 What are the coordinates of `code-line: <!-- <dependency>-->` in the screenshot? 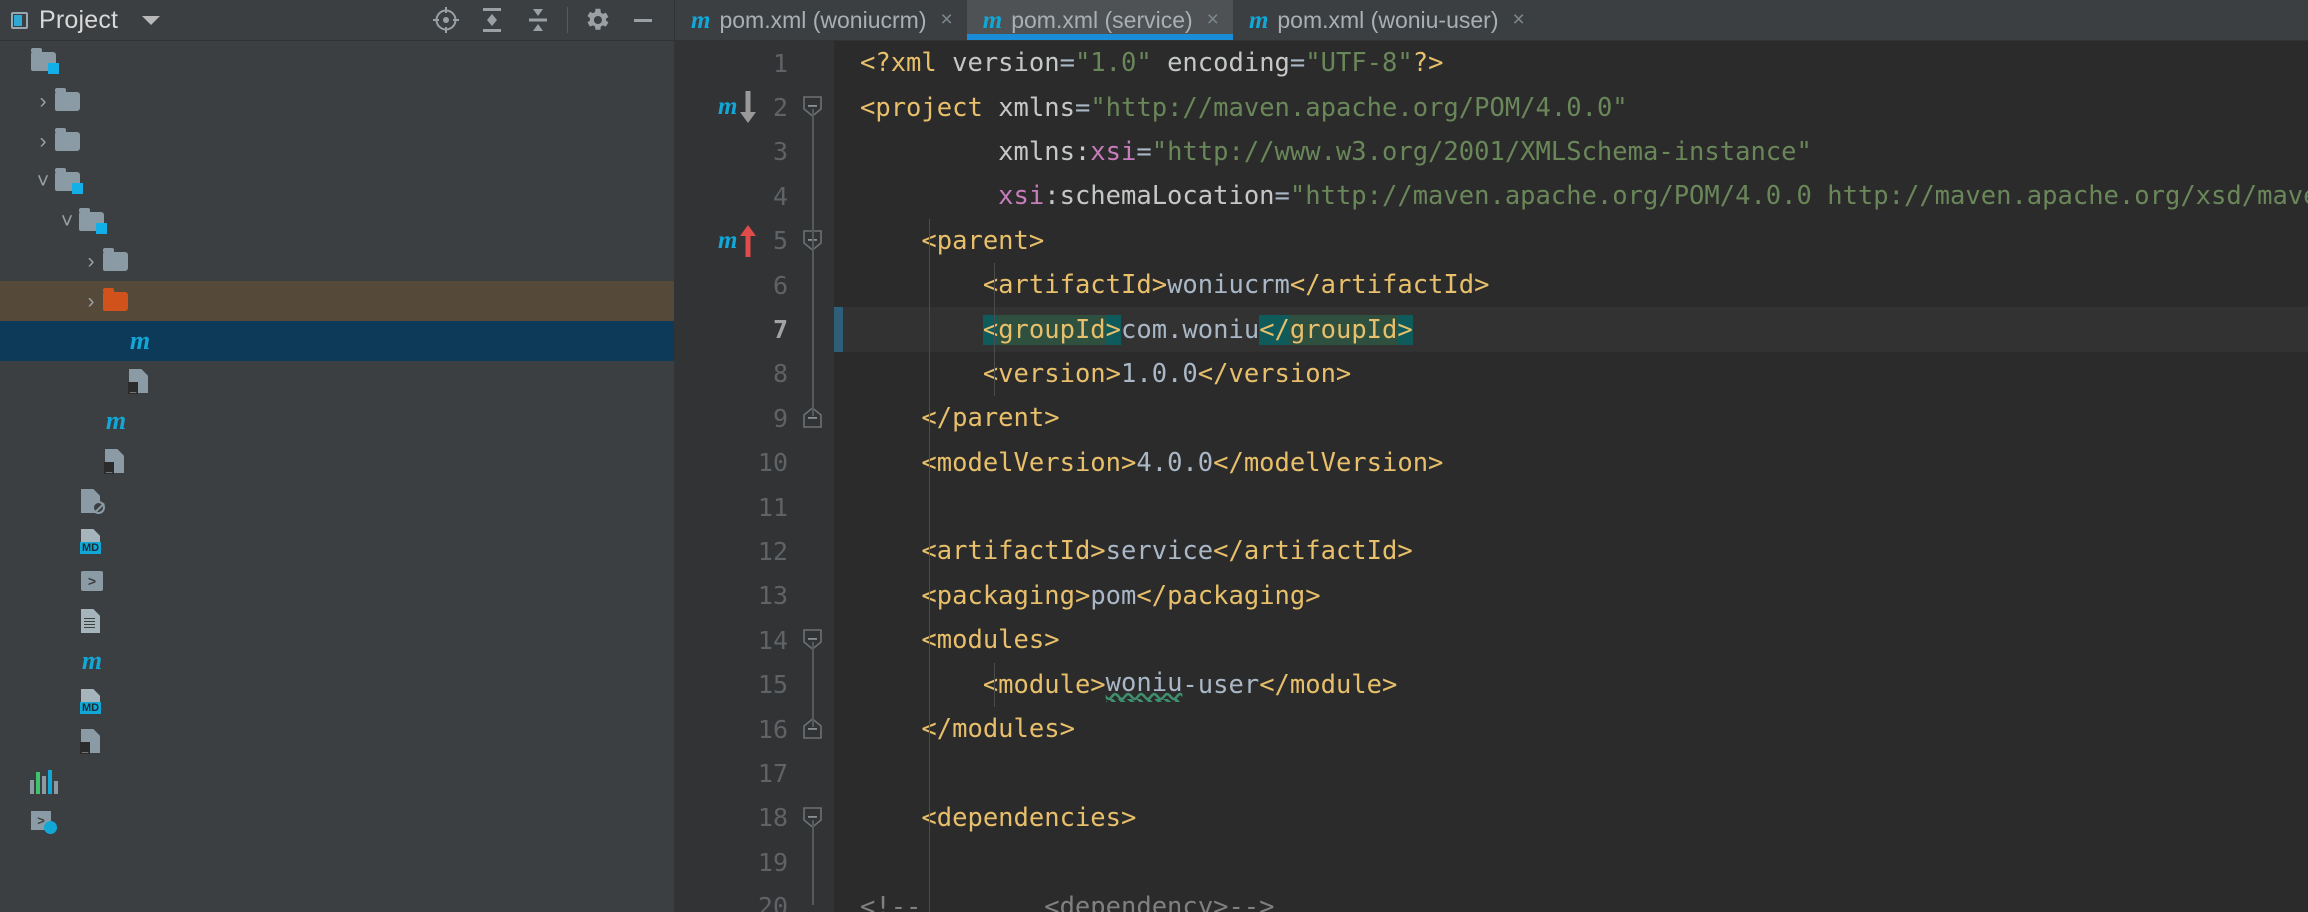 It's located at (1571, 898).